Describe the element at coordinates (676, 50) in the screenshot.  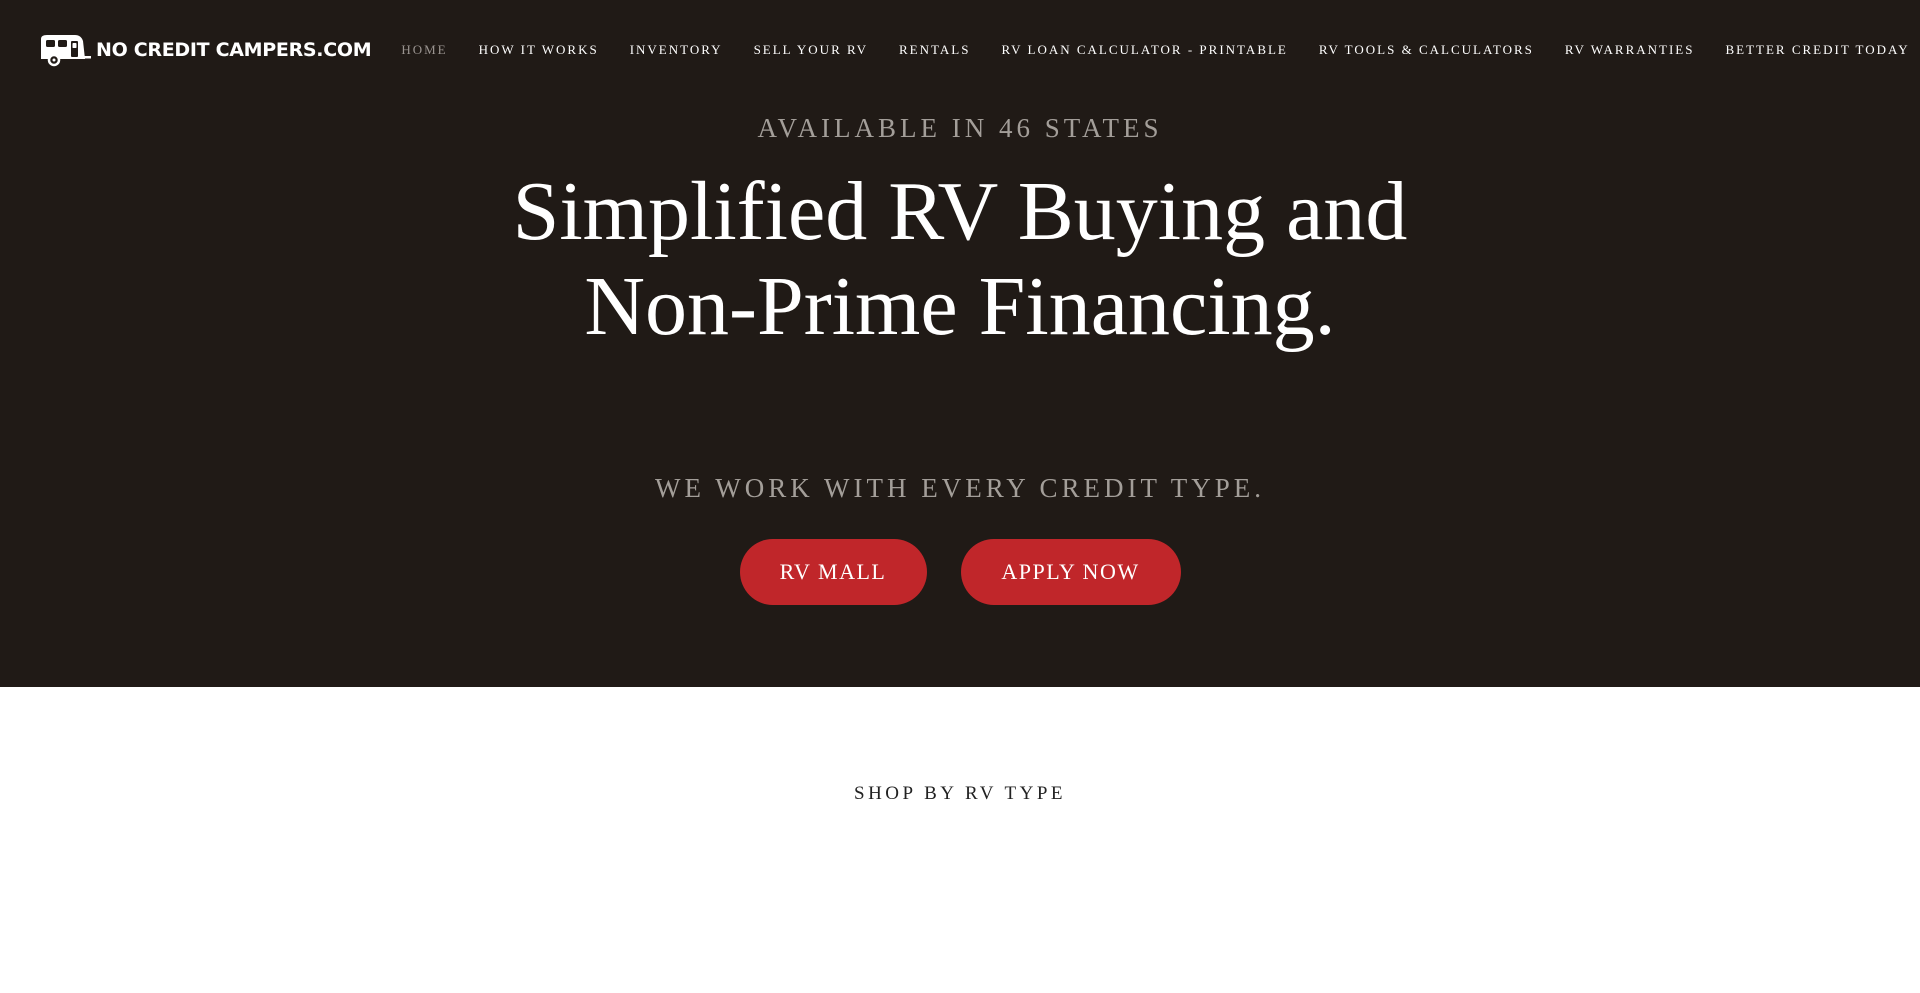
I see `nav-item-inventory: INVENTORY` at that location.